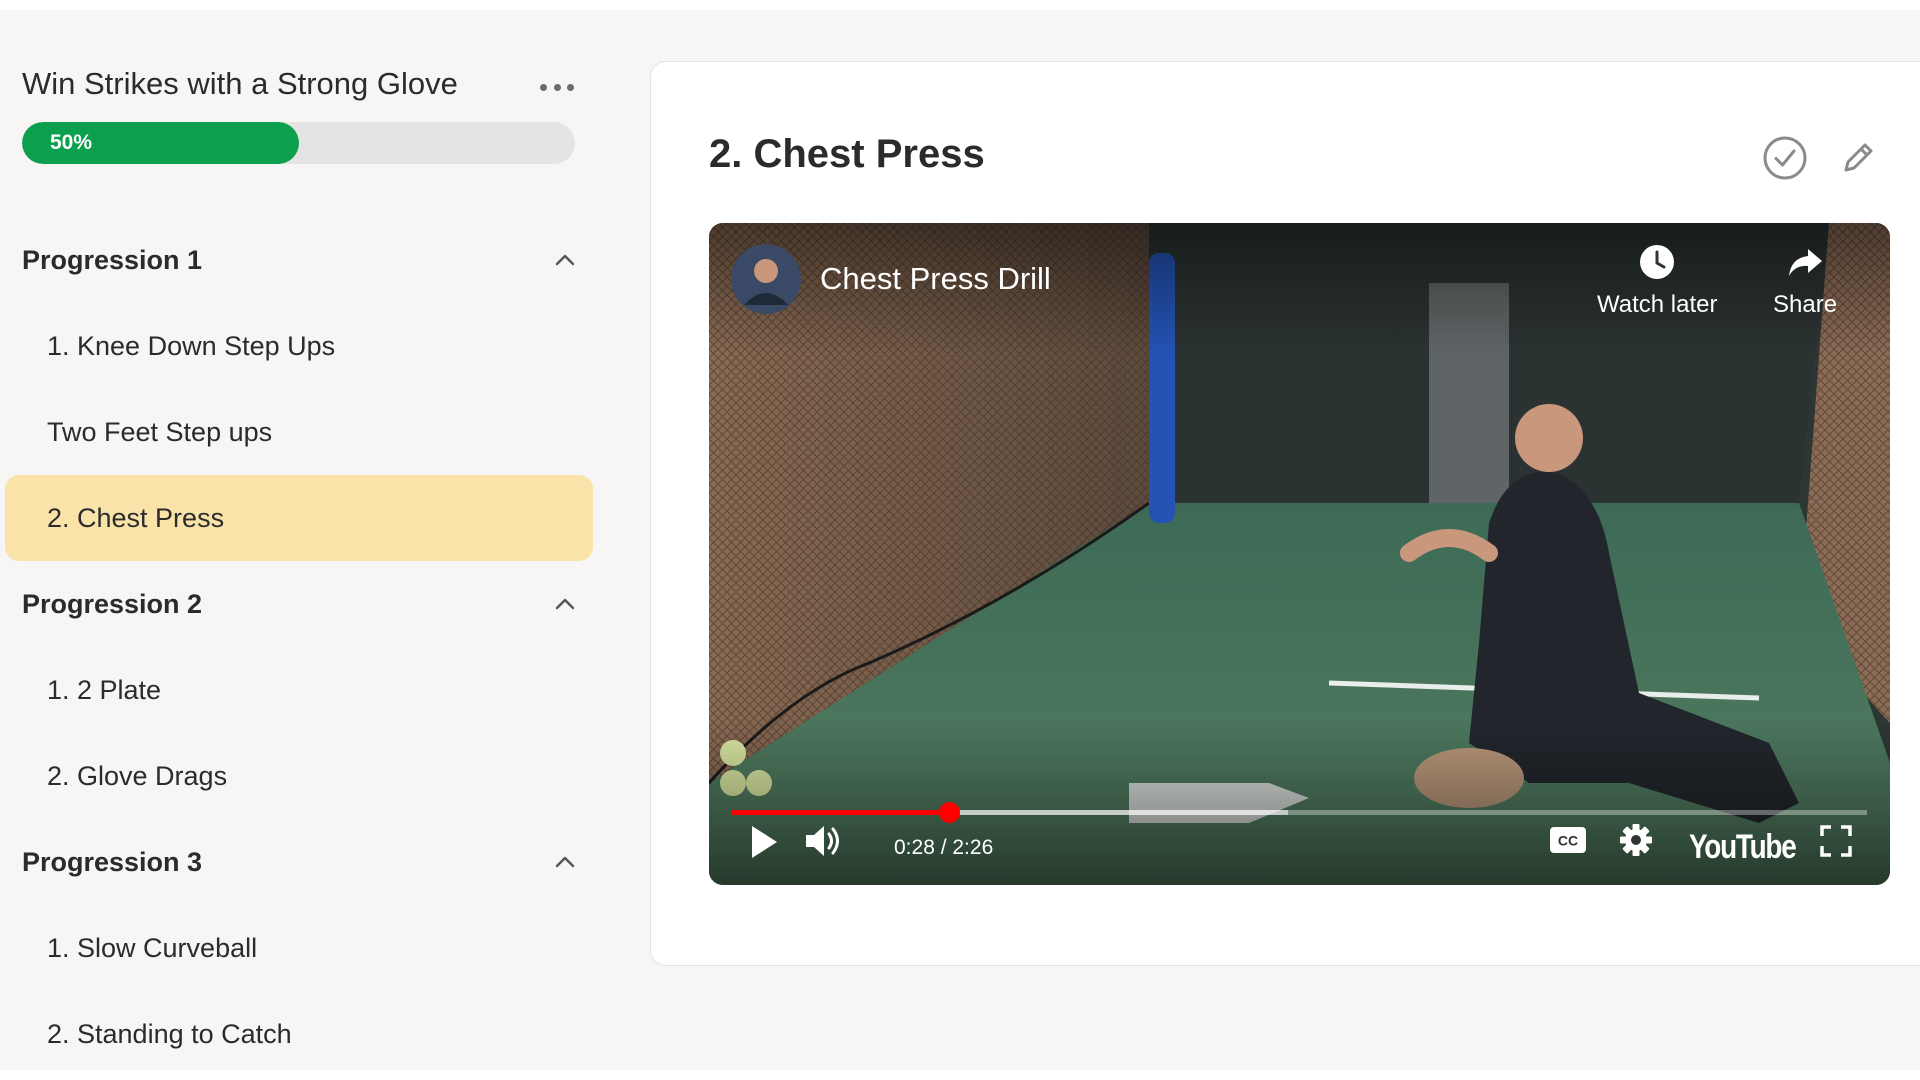 The height and width of the screenshot is (1080, 1920). I want to click on lesson-label: 1. Knee Down Step Ups, so click(191, 345).